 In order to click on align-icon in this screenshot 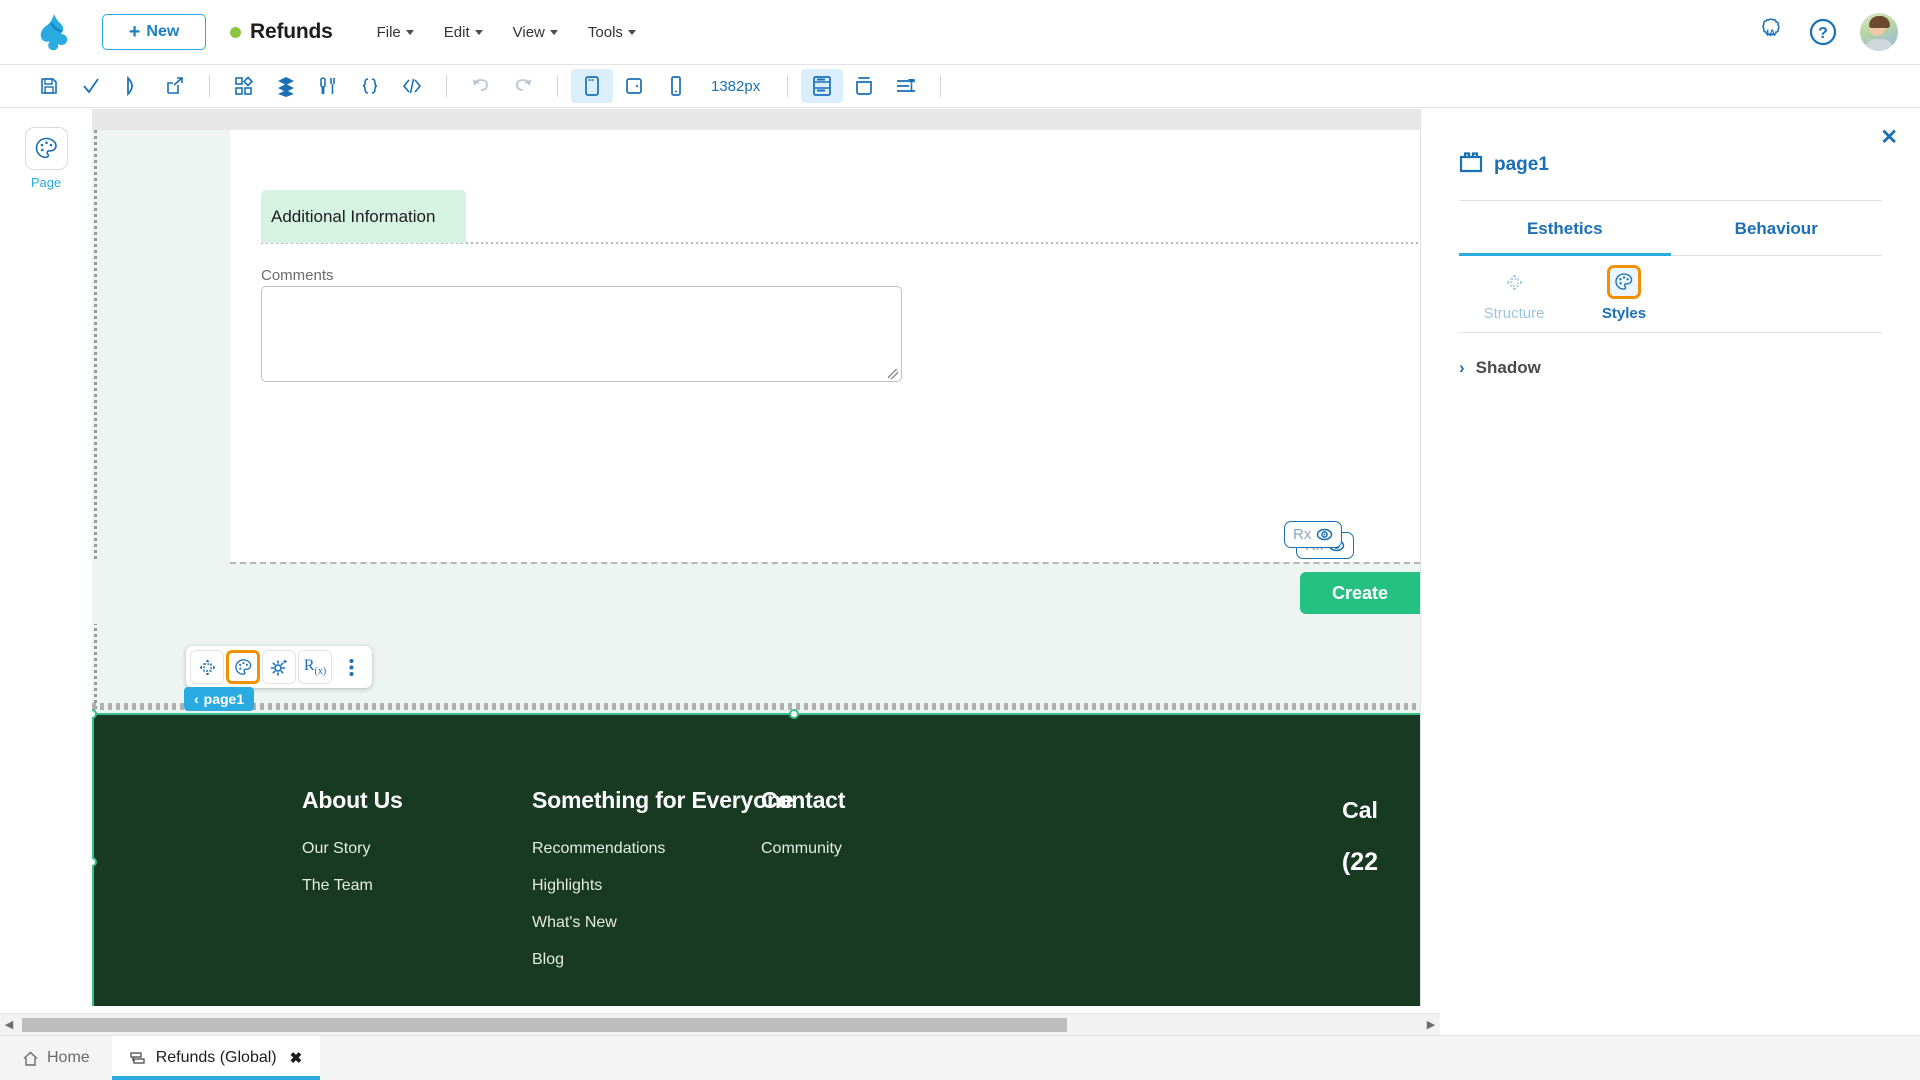, I will do `click(906, 86)`.